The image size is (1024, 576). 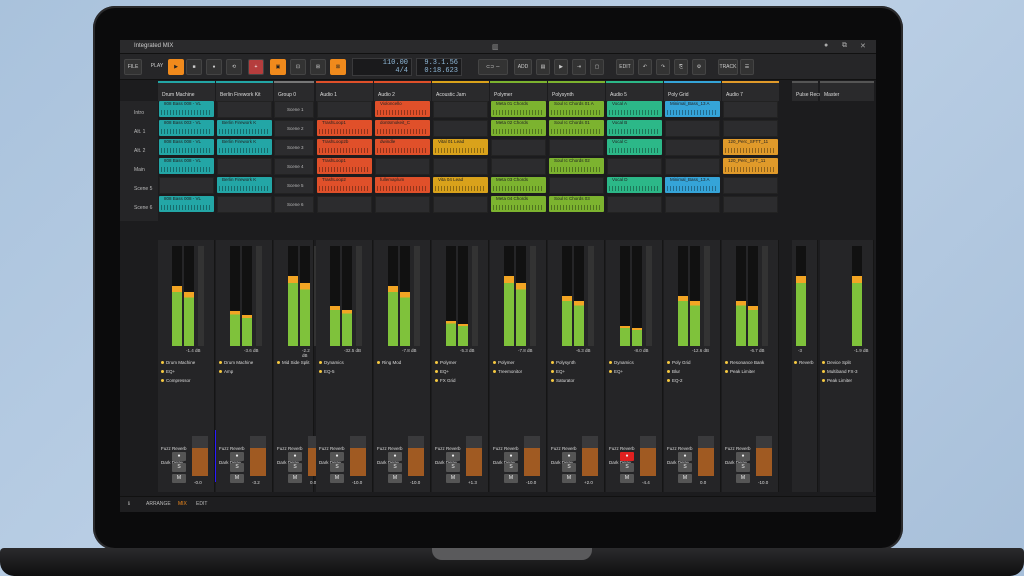 What do you see at coordinates (139, 113) in the screenshot?
I see `scene-label: Intro` at bounding box center [139, 113].